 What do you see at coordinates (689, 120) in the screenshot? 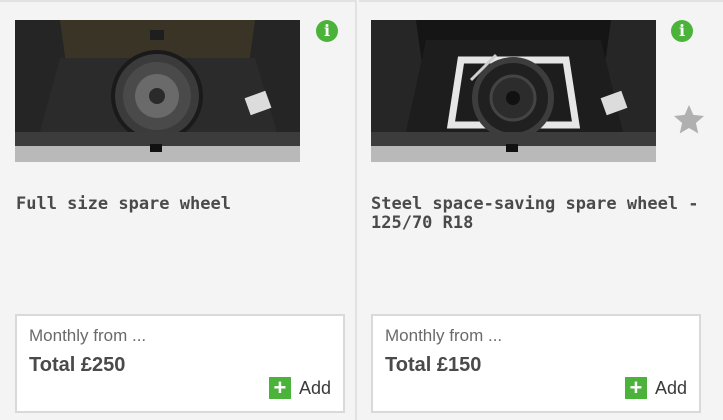
I see `star-icon` at bounding box center [689, 120].